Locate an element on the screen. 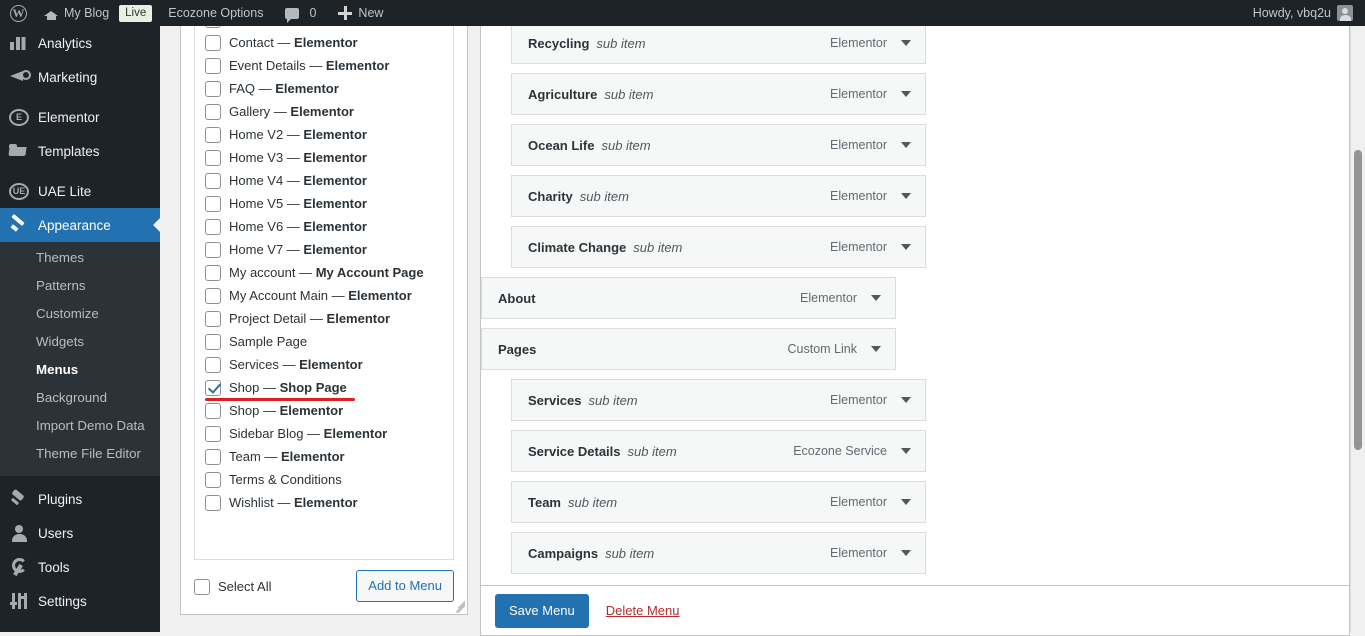  page-checkbox-row: Home V2 — Elementor is located at coordinates (324, 134).